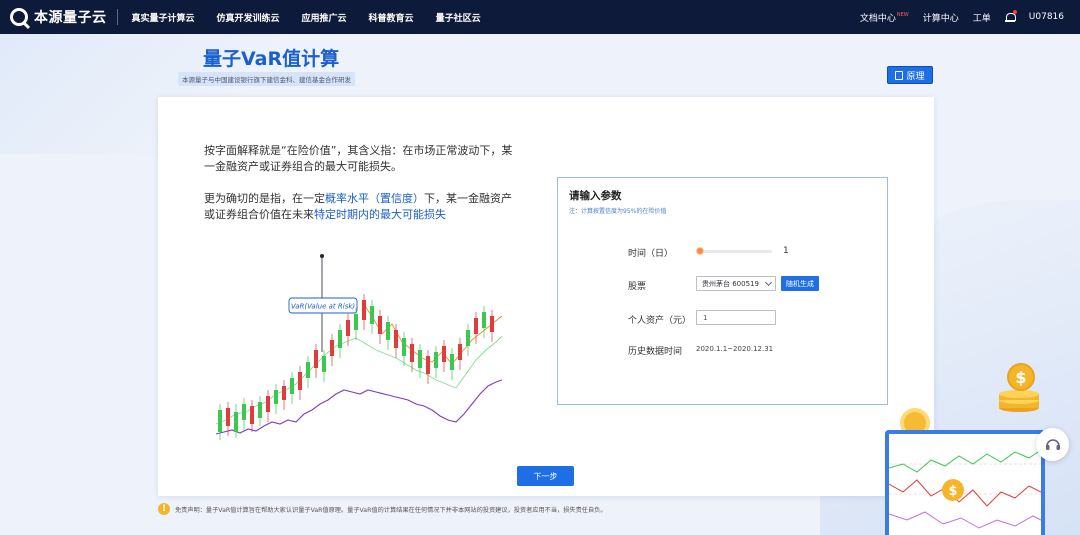  I want to click on theory-button: 原理, so click(910, 75).